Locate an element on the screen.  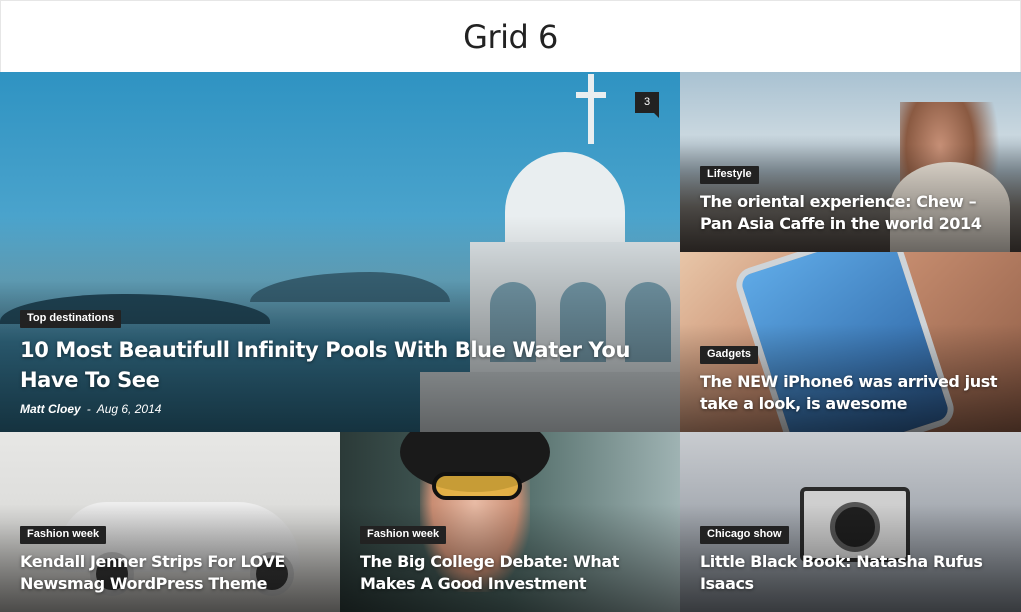
block-title: Grid 6 is located at coordinates (510, 36).